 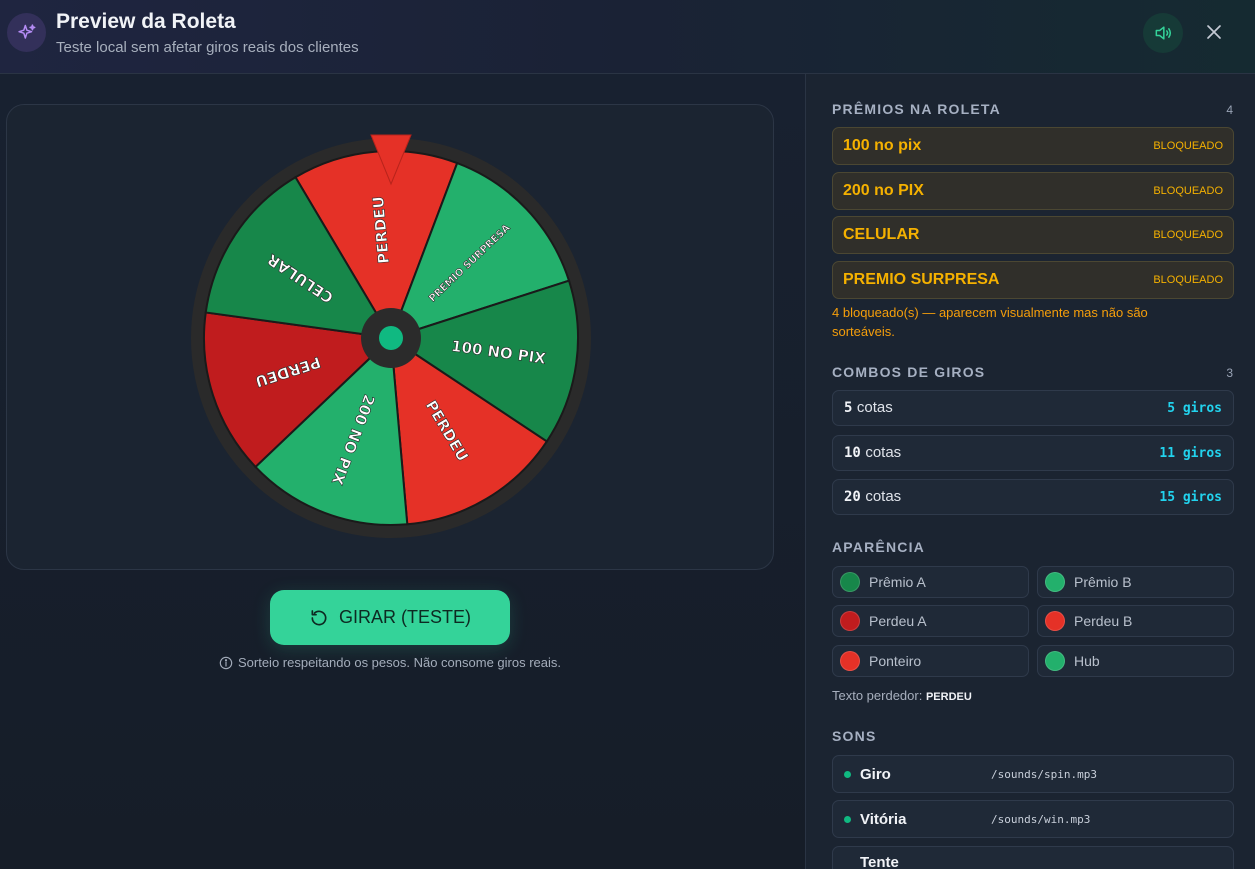 What do you see at coordinates (26, 32) in the screenshot?
I see `sparkles-icon` at bounding box center [26, 32].